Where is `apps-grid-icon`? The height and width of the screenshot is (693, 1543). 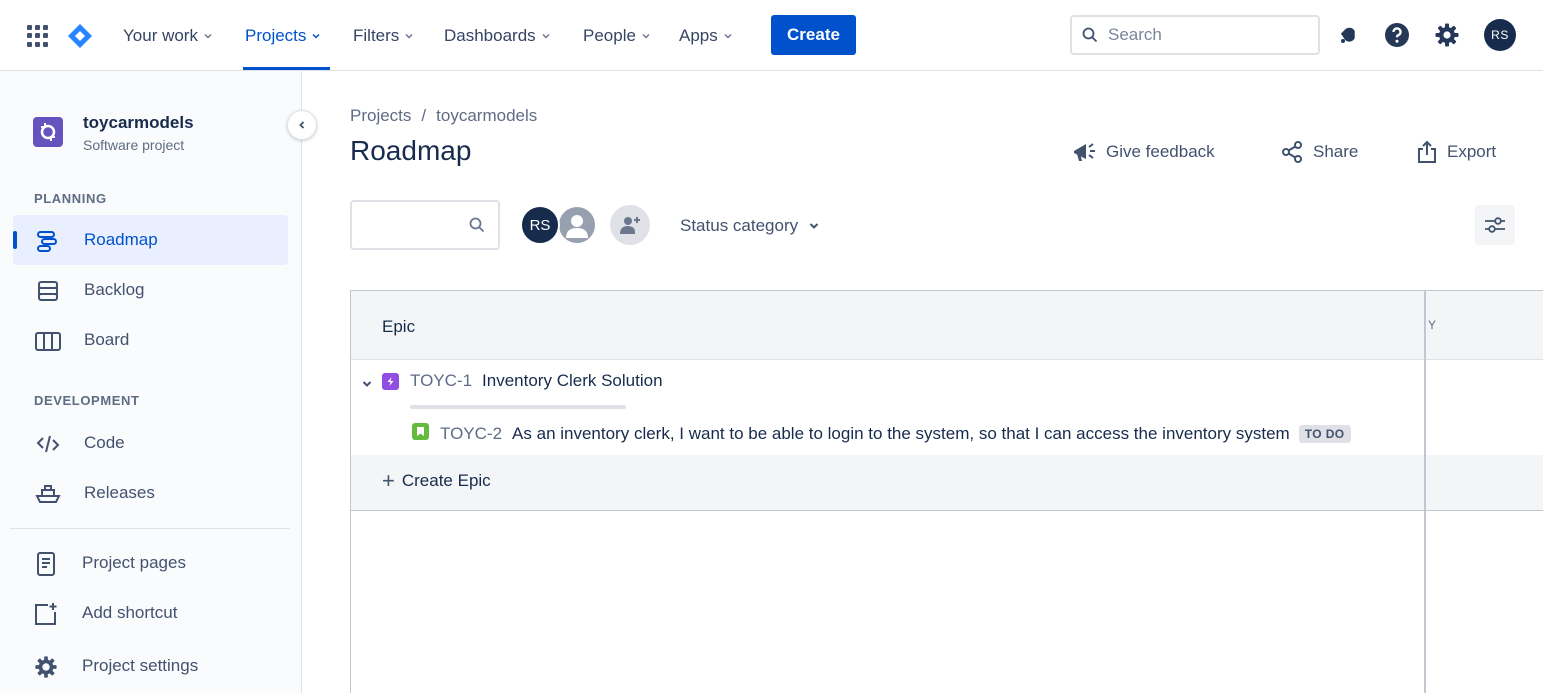
apps-grid-icon is located at coordinates (38, 36).